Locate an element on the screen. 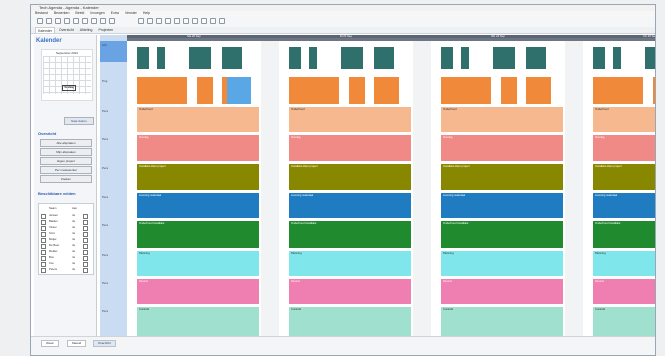 Image resolution: width=665 pixels, height=356 pixels. week-view-icon is located at coordinates (150, 21).